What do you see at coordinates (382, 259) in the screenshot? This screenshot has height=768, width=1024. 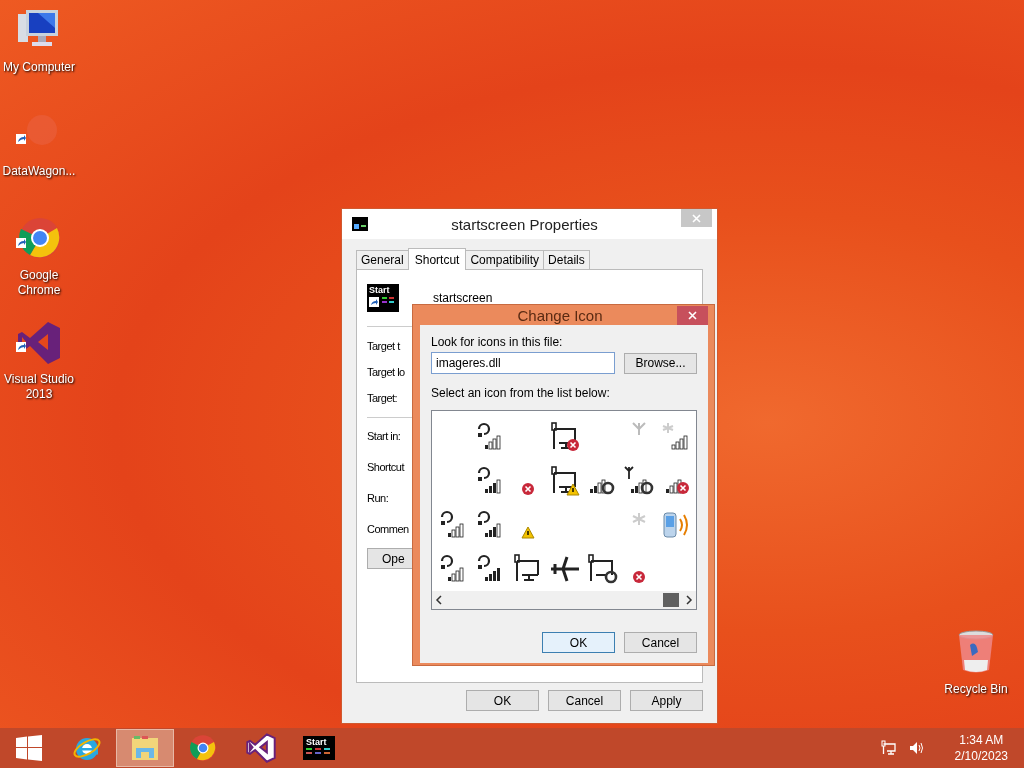 I see `tab: General` at bounding box center [382, 259].